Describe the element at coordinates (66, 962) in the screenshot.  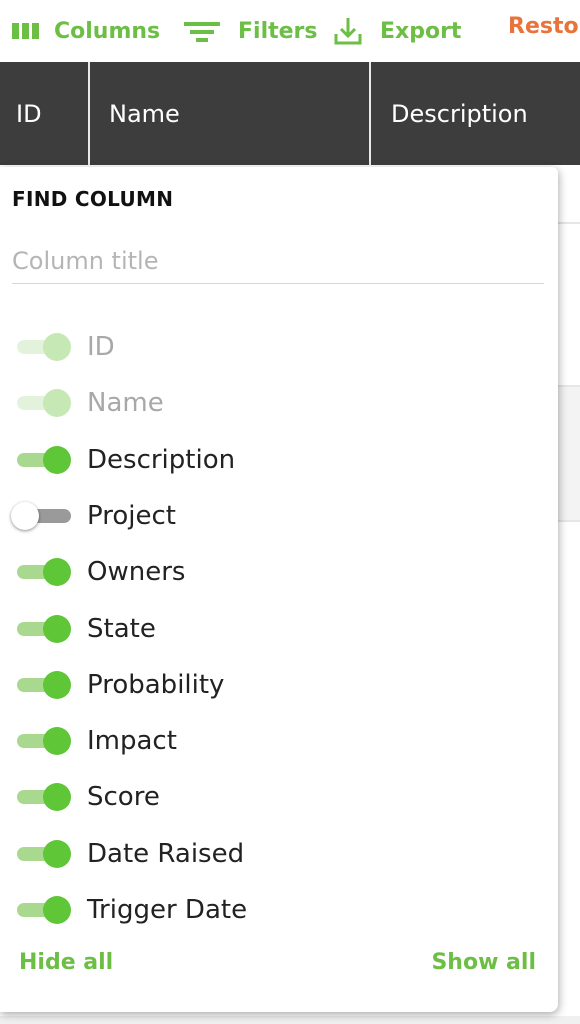
I see `hide-all-button: Hide all` at that location.